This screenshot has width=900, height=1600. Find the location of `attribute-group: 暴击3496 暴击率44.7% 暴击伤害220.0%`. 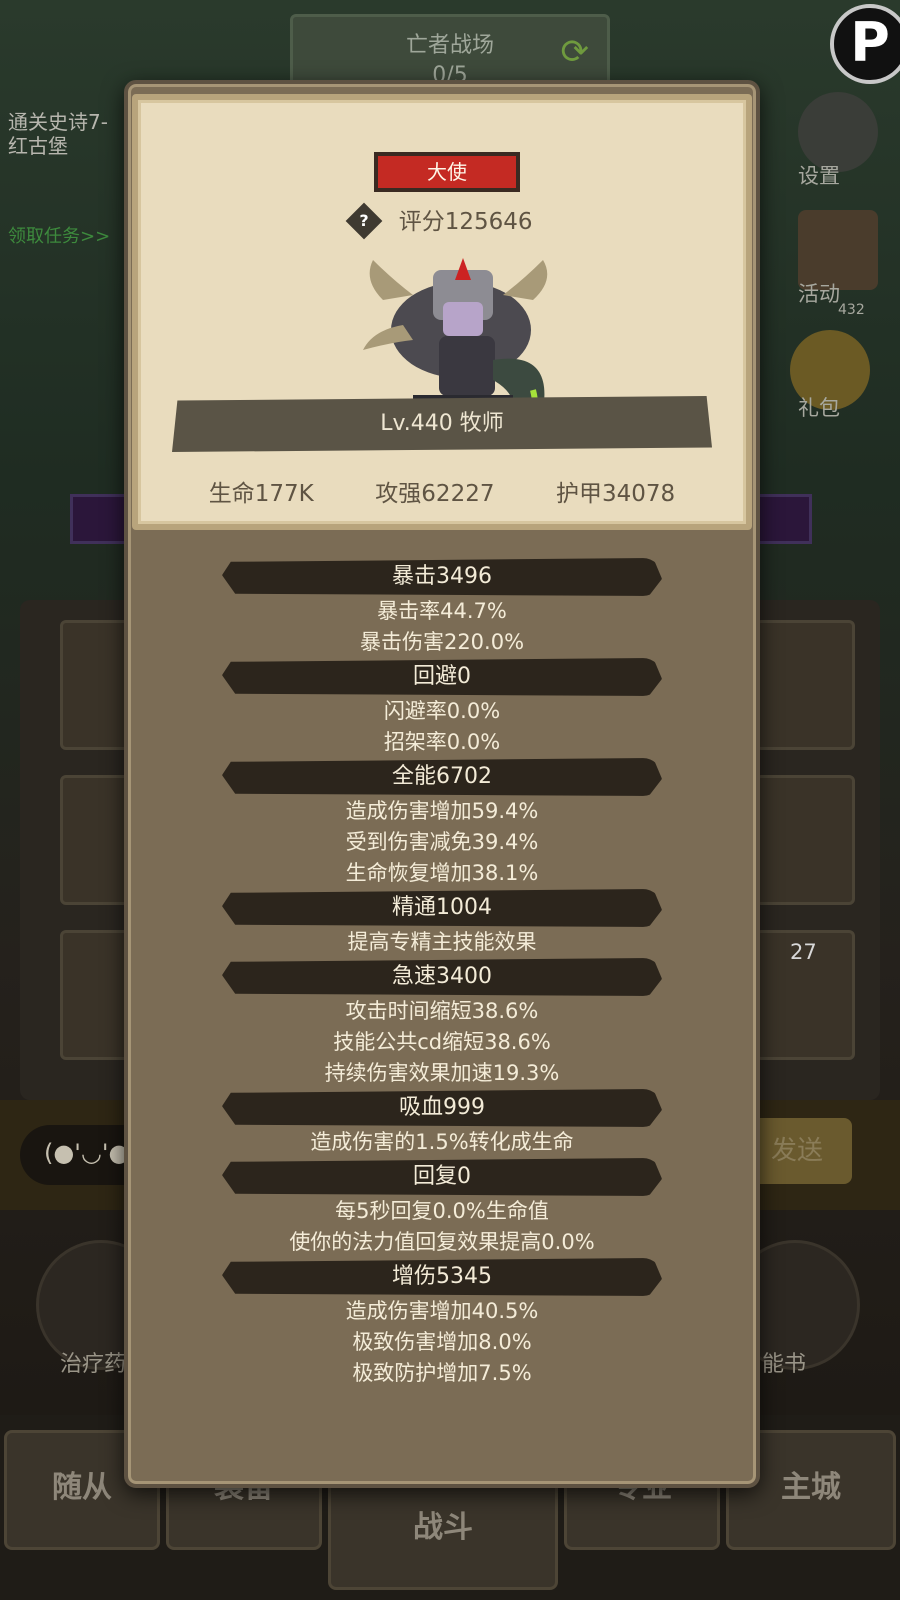

attribute-group: 暴击3496 暴击率44.7% 暴击伤害220.0% is located at coordinates (442, 608).